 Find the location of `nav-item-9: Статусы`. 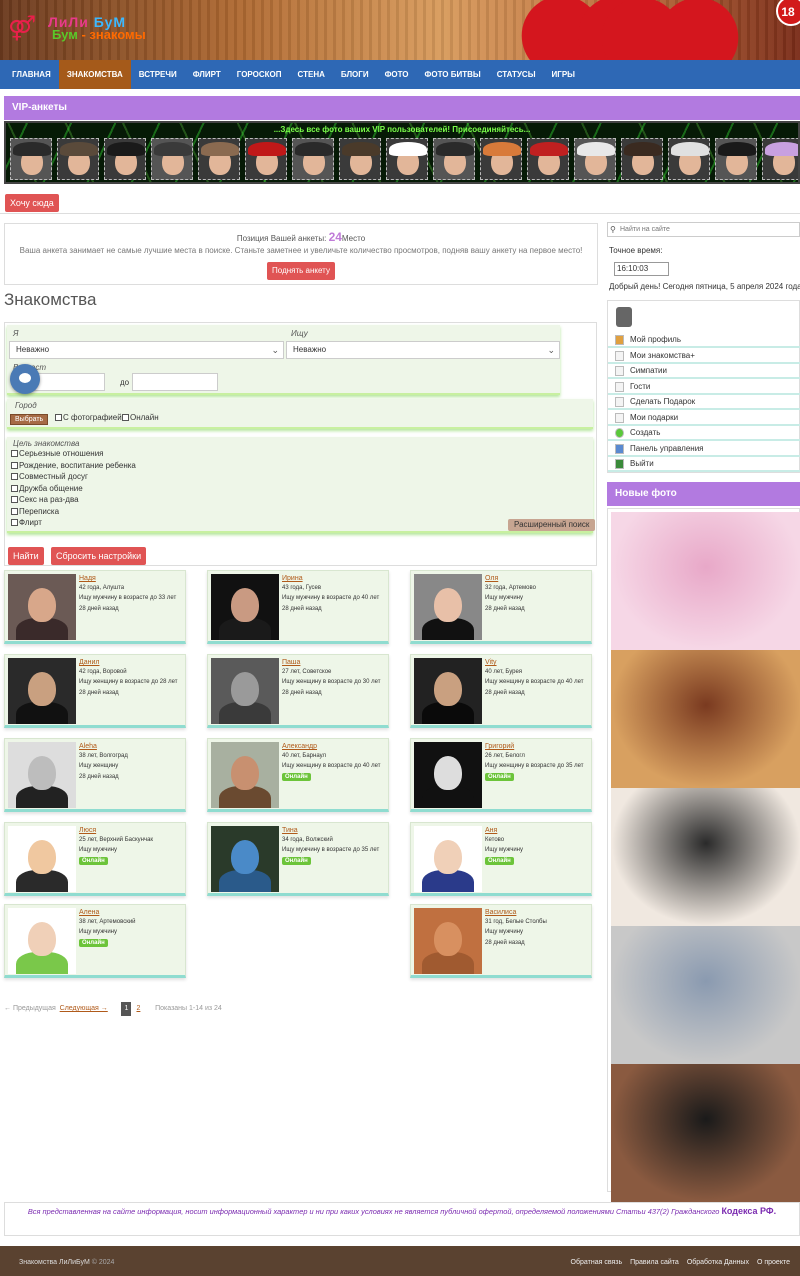

nav-item-9: Статусы is located at coordinates (516, 74).